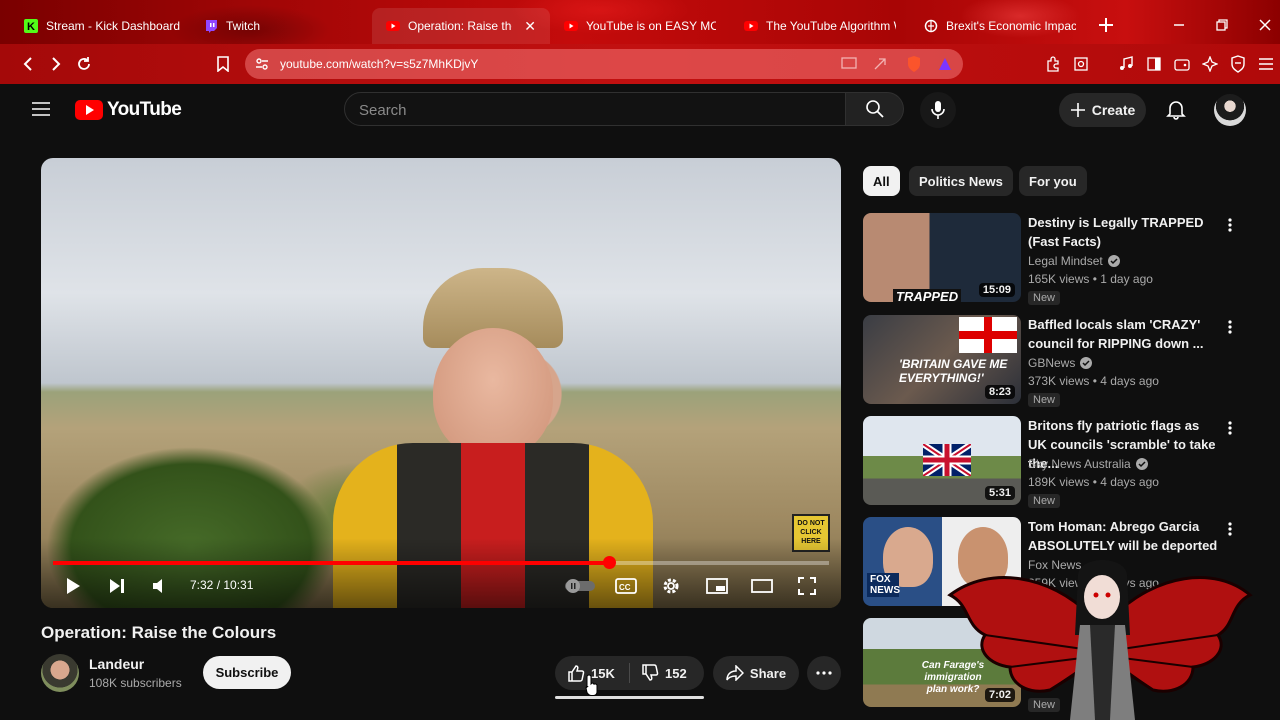 The width and height of the screenshot is (1280, 720). I want to click on close-window-icon, so click(1265, 25).